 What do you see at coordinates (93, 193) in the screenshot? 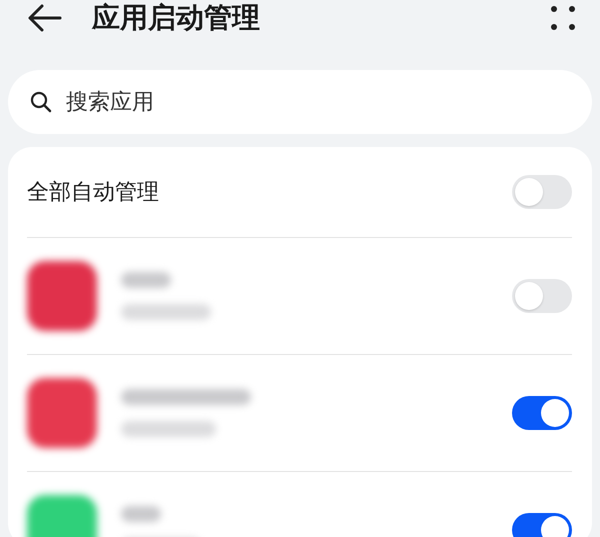
I see `setting-label: 全部自动管理` at bounding box center [93, 193].